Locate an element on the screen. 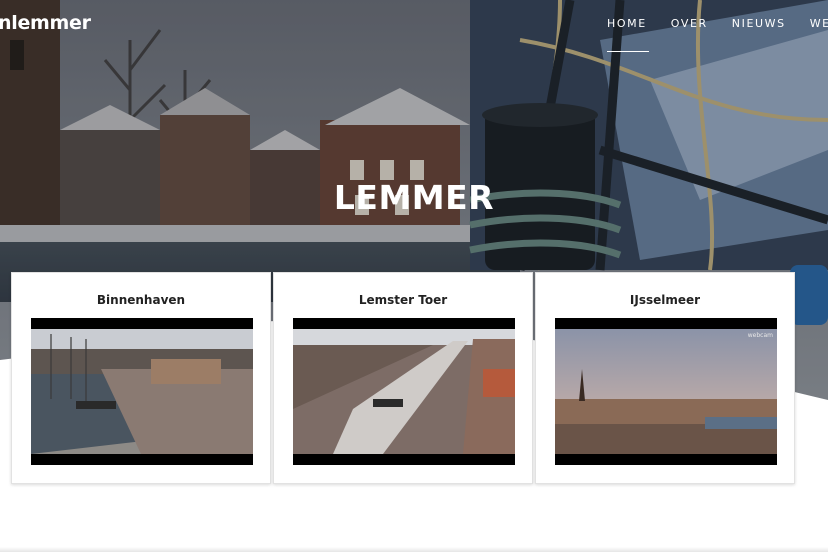 This screenshot has height=552, width=828. nav-item-home: HOME is located at coordinates (628, 34).